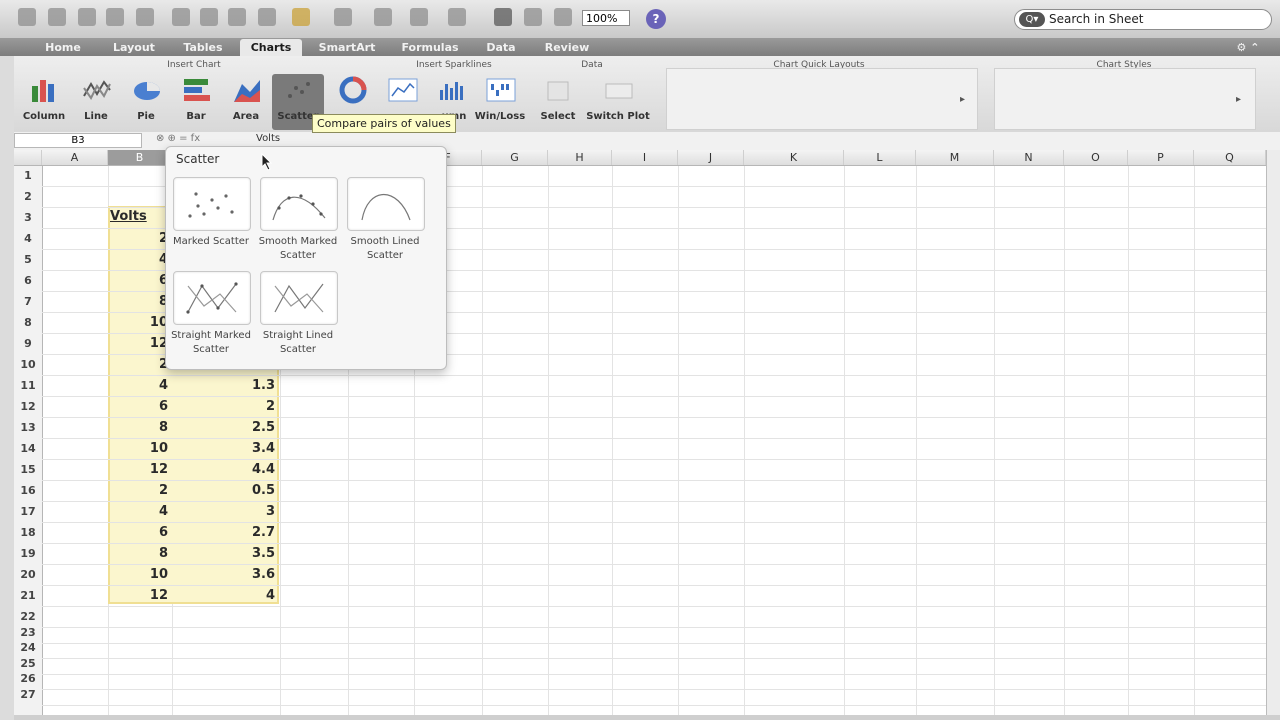  Describe the element at coordinates (711, 157) in the screenshot. I see `column-header: J` at that location.